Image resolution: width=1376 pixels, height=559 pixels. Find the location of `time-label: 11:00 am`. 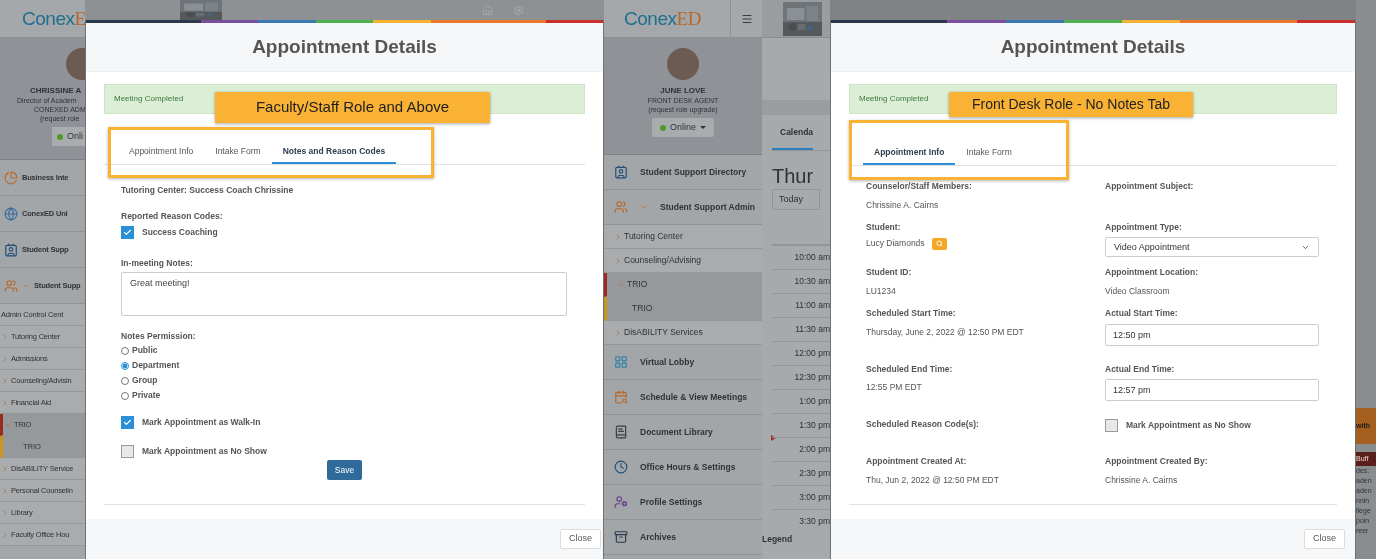

time-label: 11:00 am is located at coordinates (812, 305).